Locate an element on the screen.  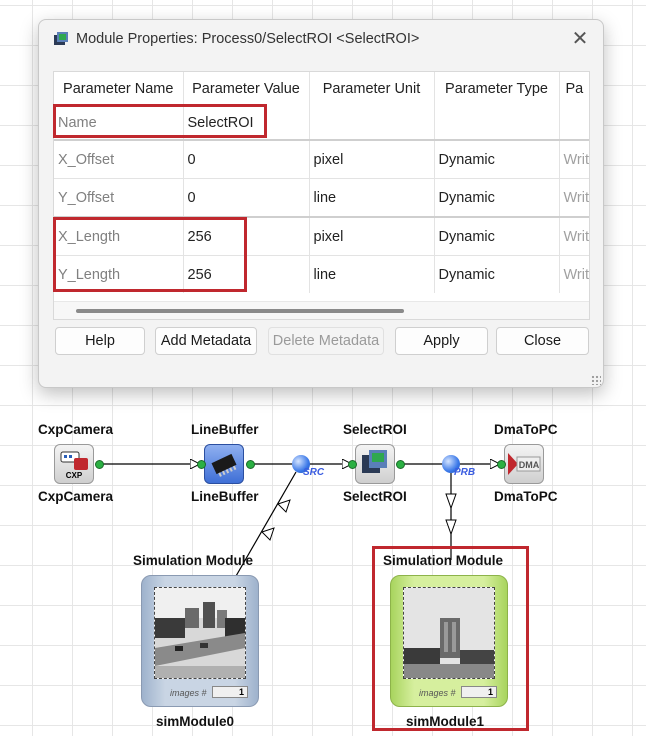
delete-metadata-button: Delete Metadata is located at coordinates (326, 341).